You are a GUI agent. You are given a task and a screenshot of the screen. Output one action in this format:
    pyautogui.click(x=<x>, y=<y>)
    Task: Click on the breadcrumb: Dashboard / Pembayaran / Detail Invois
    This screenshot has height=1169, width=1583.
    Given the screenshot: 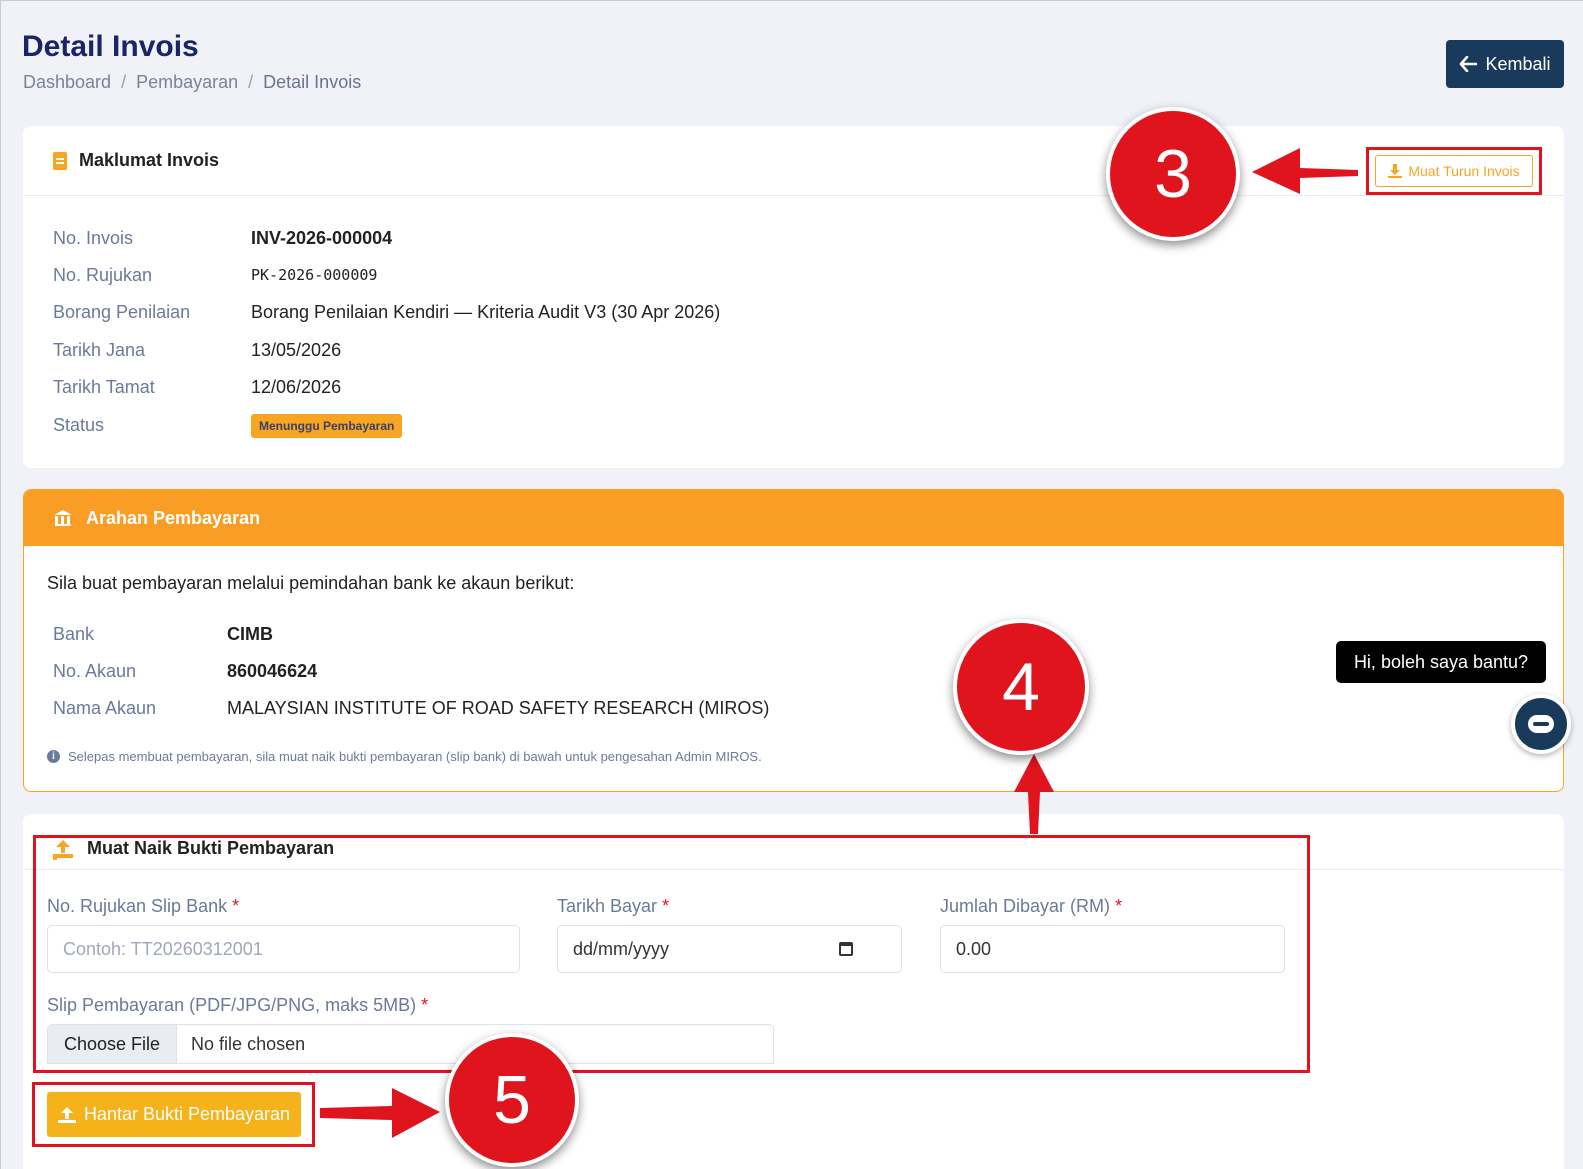 What is the action you would take?
    pyautogui.click(x=192, y=82)
    